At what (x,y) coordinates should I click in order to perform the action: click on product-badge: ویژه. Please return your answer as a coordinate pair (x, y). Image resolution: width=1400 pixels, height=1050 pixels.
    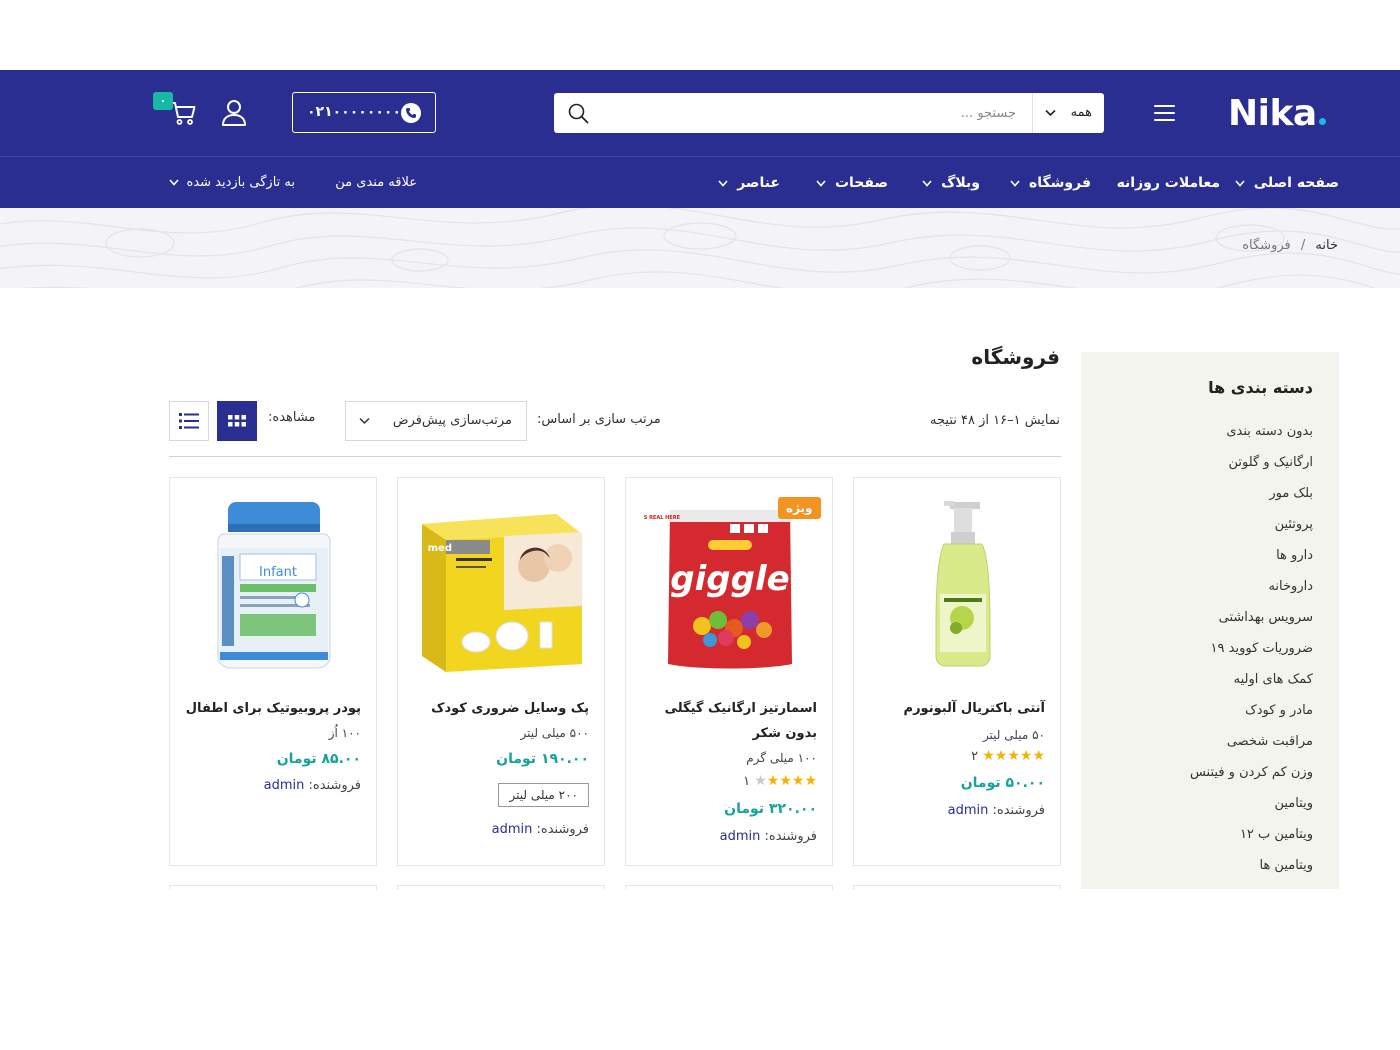
    Looking at the image, I should click on (799, 508).